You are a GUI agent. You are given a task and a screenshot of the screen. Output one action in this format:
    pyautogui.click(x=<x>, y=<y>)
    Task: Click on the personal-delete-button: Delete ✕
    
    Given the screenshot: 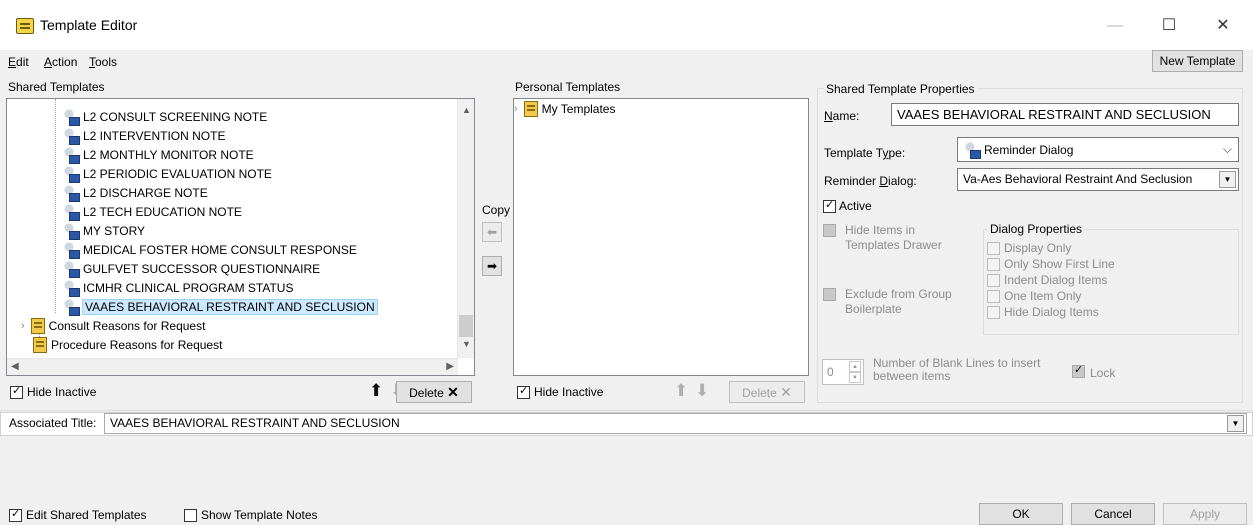 What is the action you would take?
    pyautogui.click(x=767, y=392)
    